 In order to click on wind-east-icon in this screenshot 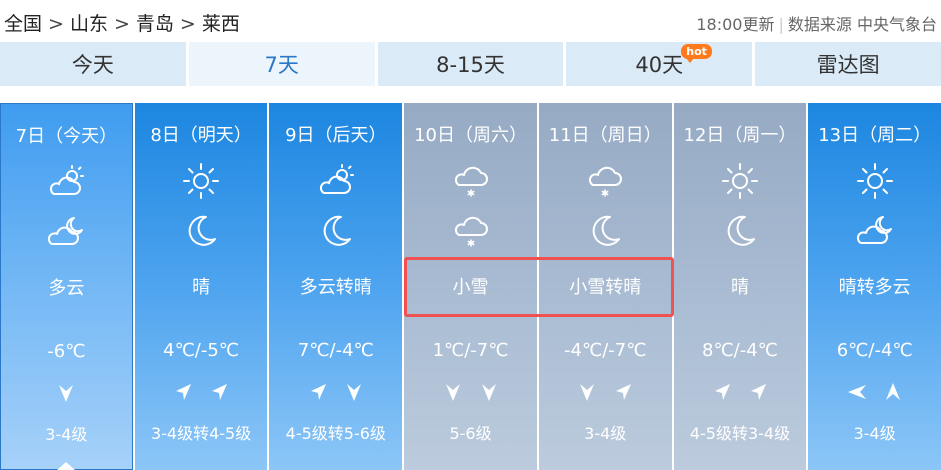, I will do `click(857, 392)`.